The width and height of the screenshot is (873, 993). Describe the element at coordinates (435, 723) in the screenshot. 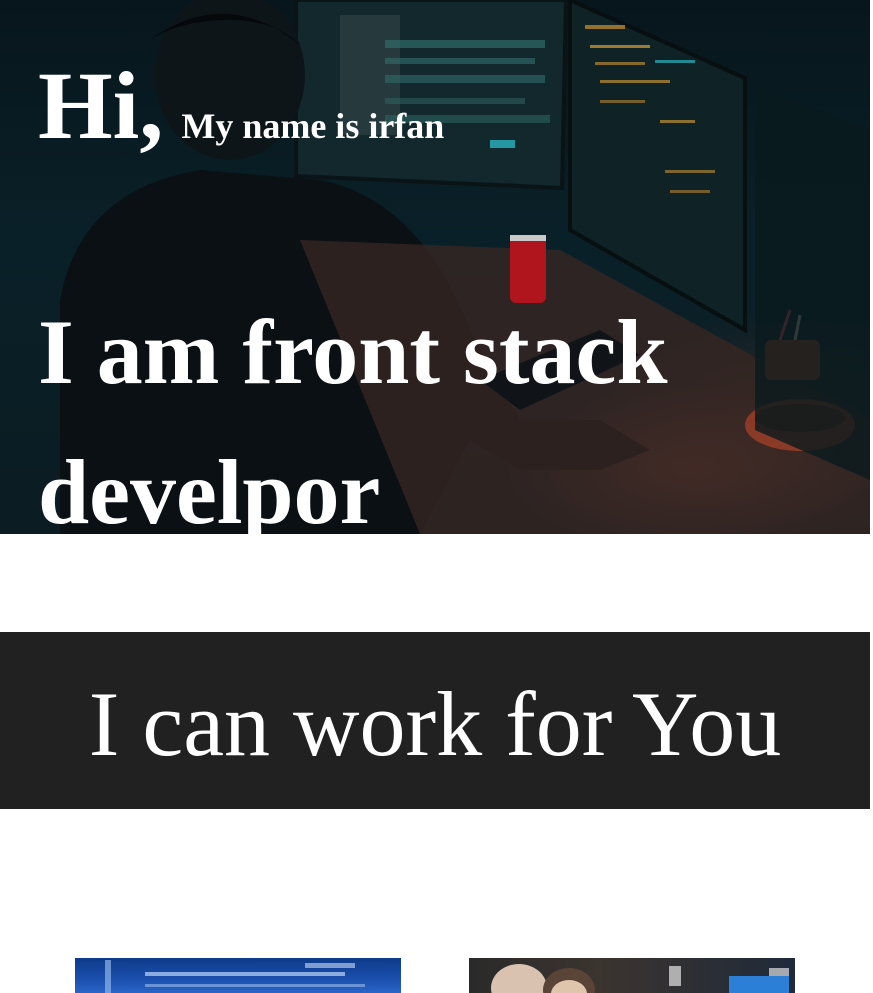

I see `services-title: I can work for You` at that location.